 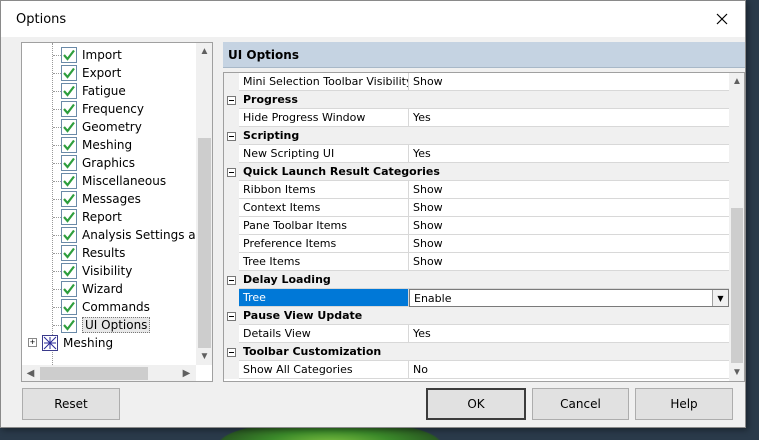 What do you see at coordinates (722, 19) in the screenshot?
I see `close-button` at bounding box center [722, 19].